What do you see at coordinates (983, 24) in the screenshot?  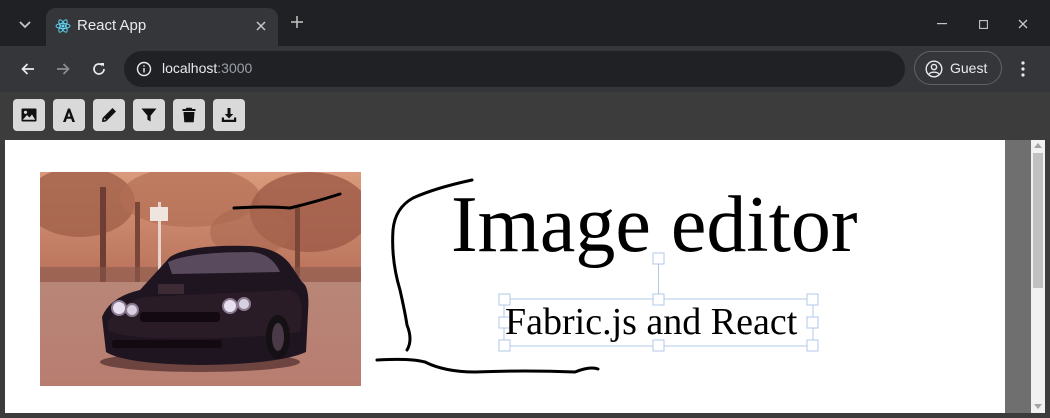 I see `maximize-icon` at bounding box center [983, 24].